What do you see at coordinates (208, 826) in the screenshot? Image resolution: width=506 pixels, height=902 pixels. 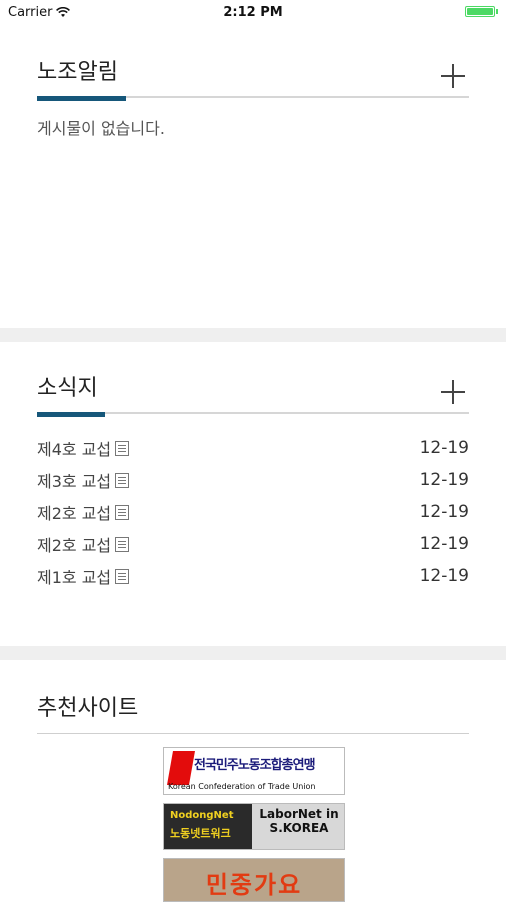 I see `nodongnet-logo: NodongNet 노동넷트워크` at bounding box center [208, 826].